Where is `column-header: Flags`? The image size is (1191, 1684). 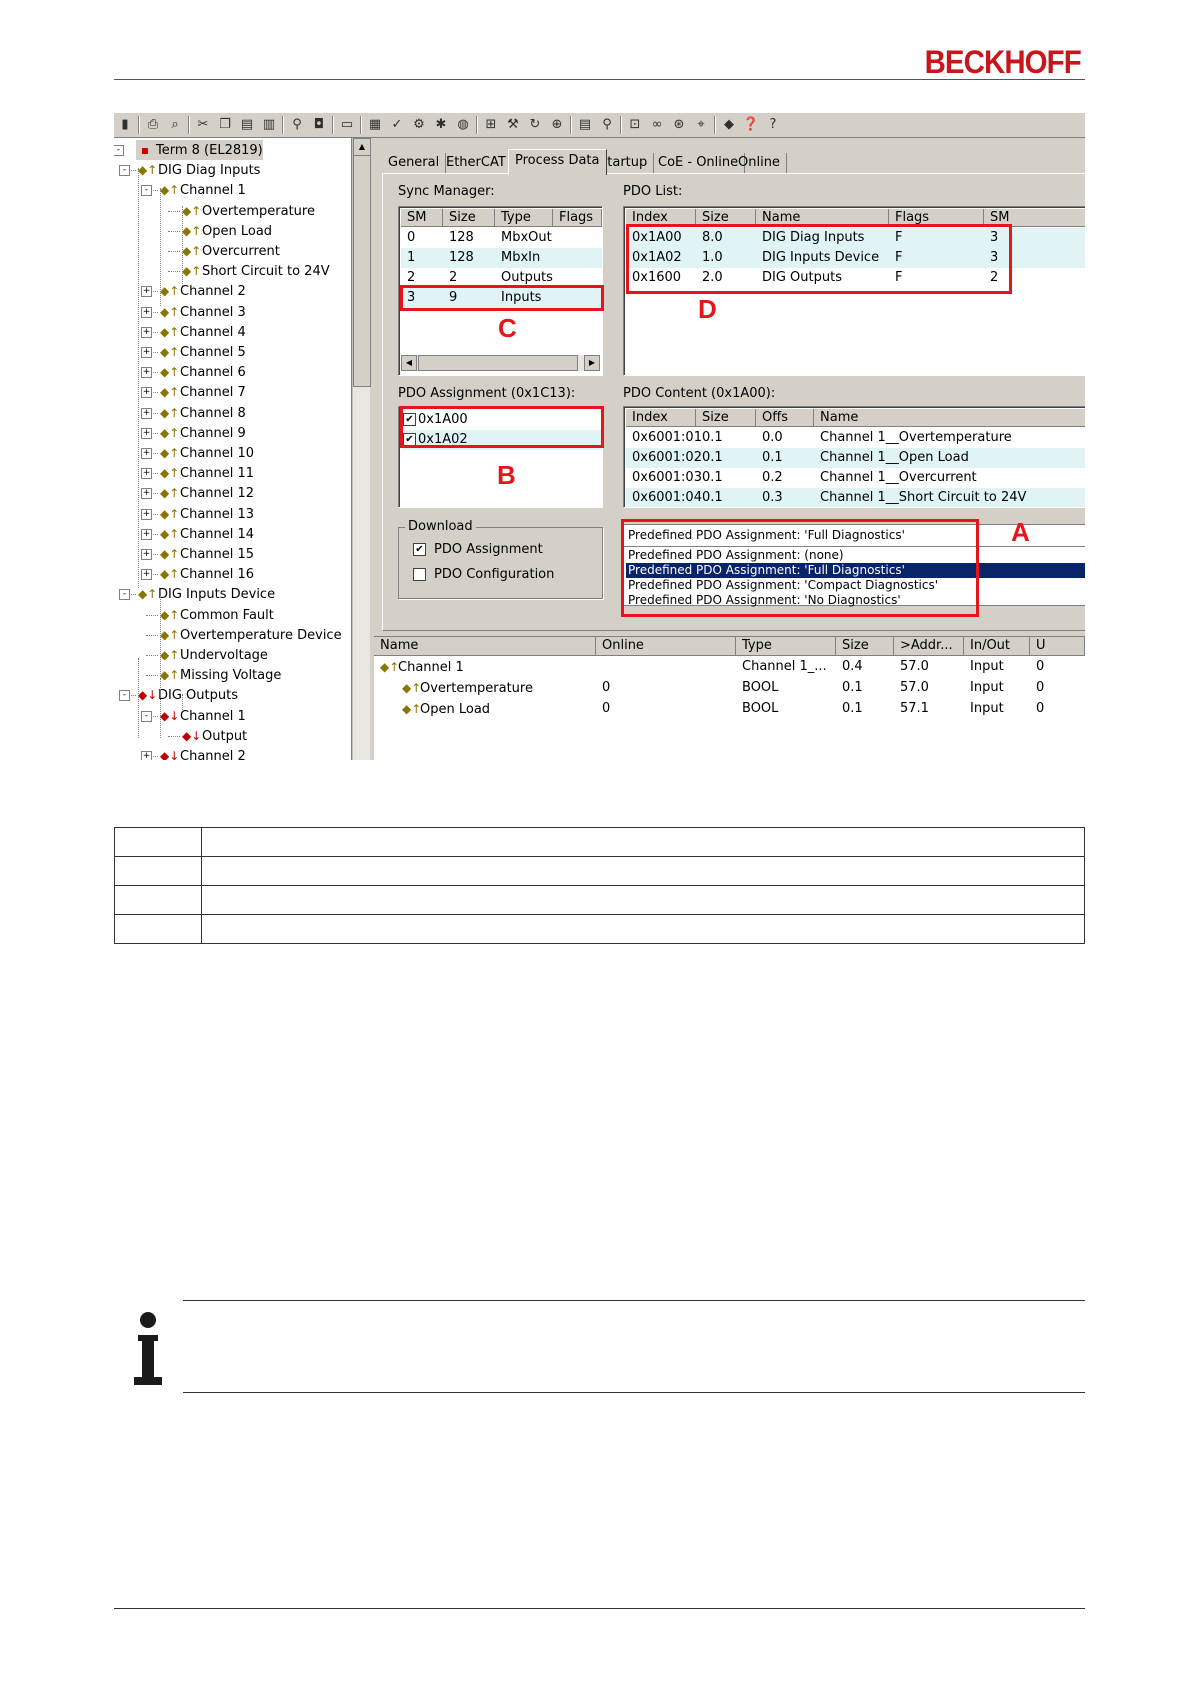 column-header: Flags is located at coordinates (577, 218).